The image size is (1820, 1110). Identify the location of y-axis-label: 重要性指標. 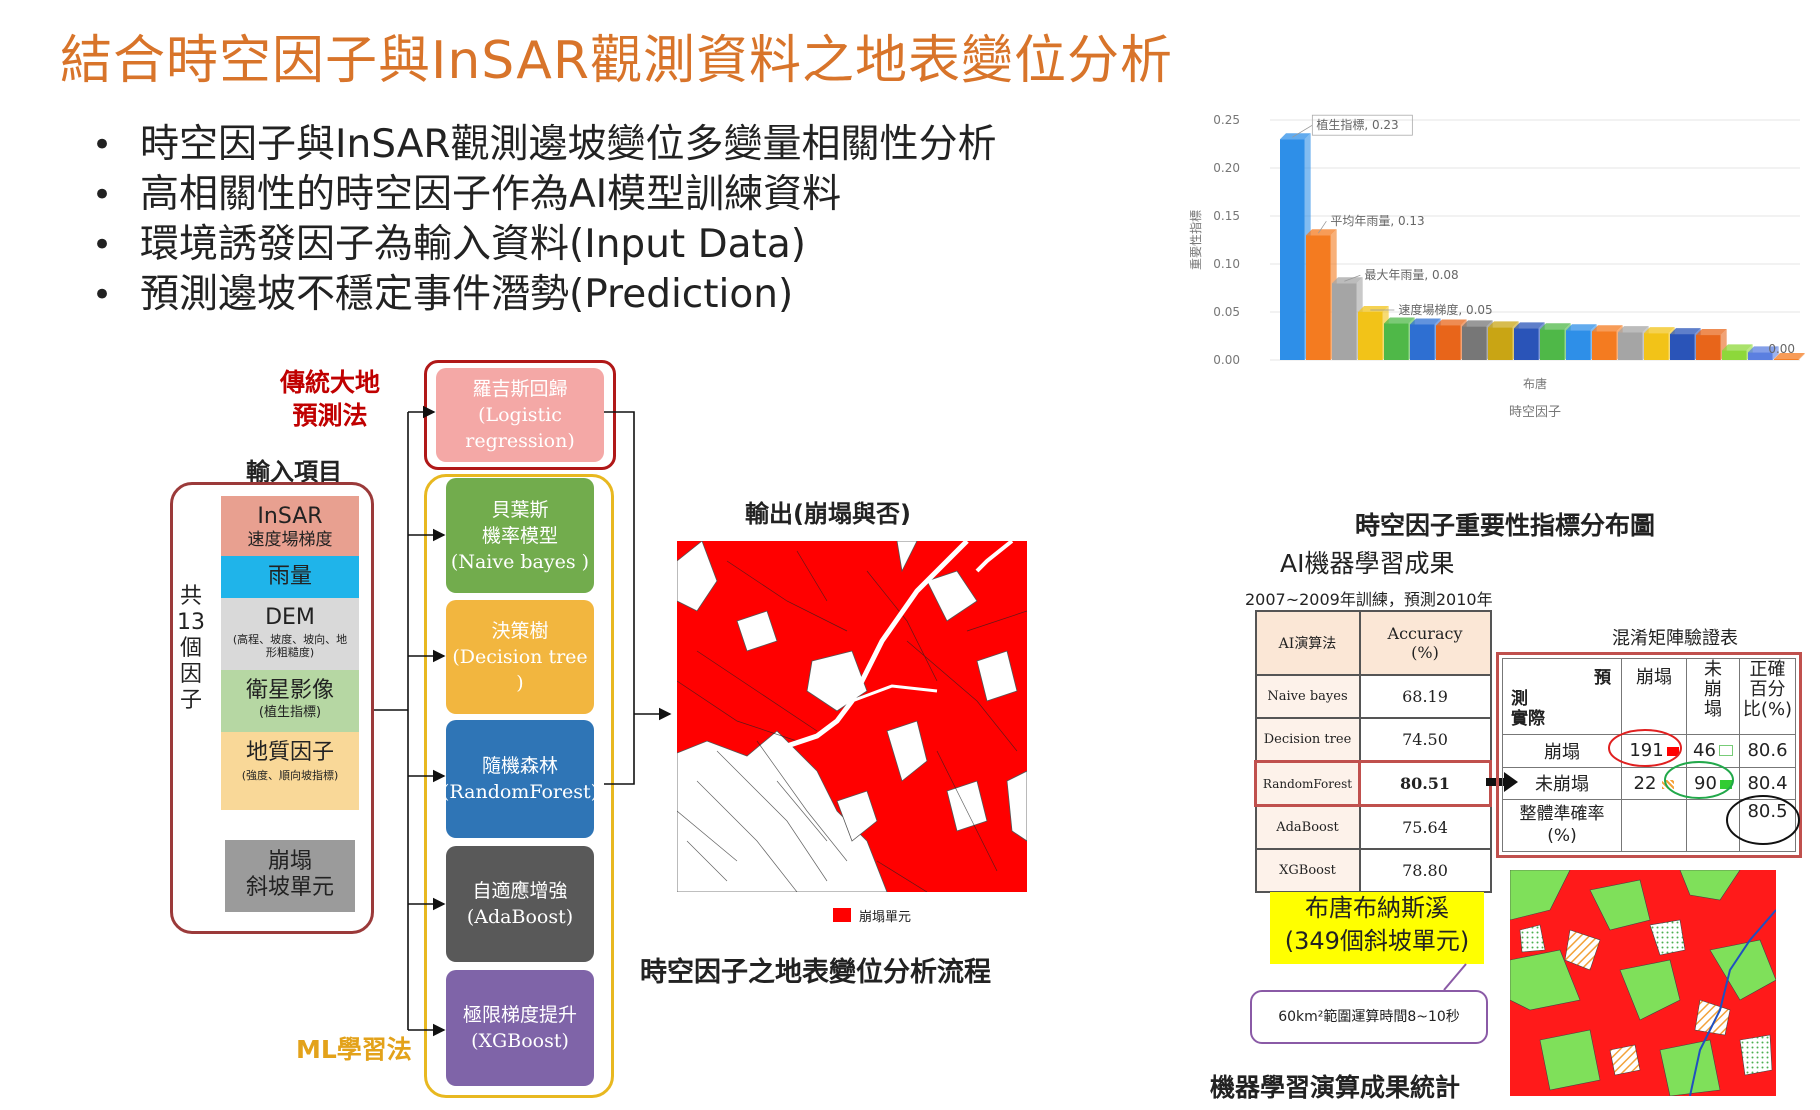
(1195, 240).